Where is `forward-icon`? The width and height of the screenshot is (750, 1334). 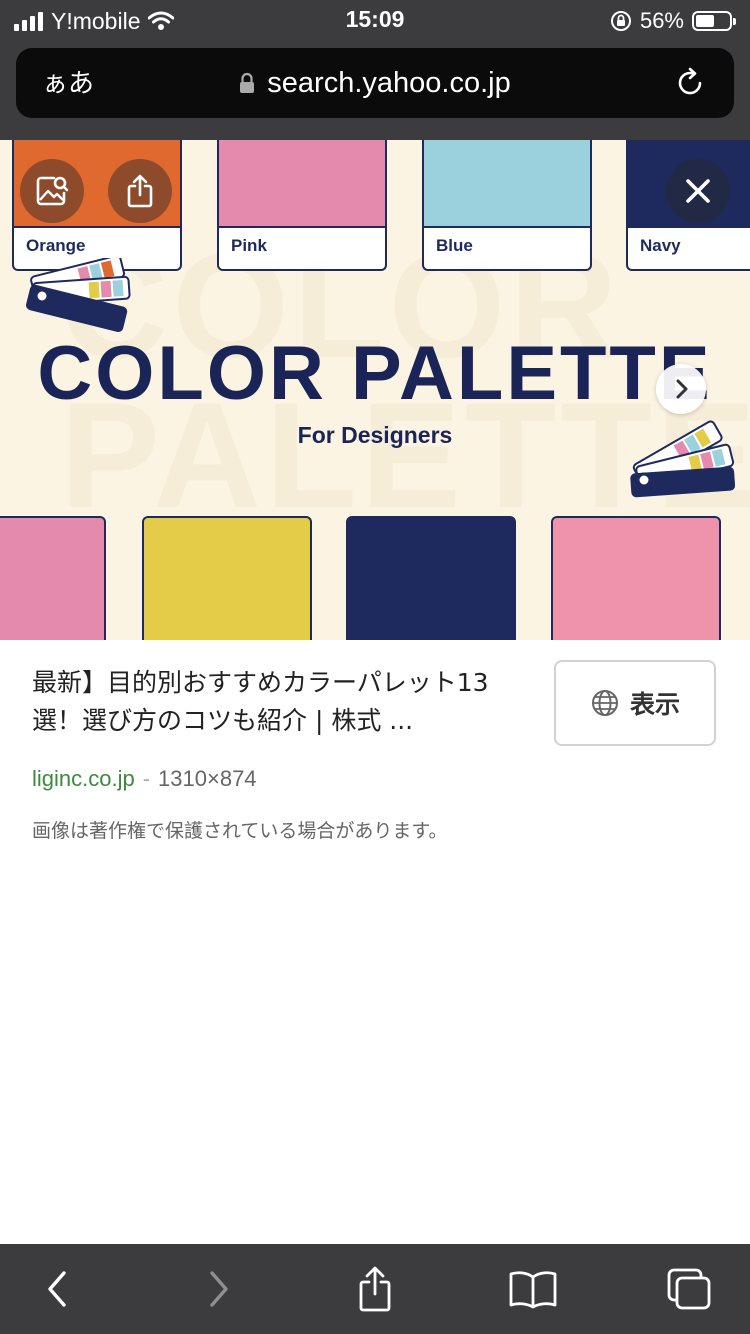 forward-icon is located at coordinates (219, 1289).